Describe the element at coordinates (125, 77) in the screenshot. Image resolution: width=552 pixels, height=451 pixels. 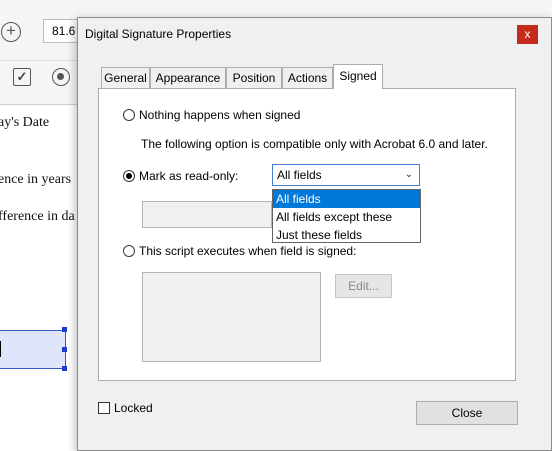
I see `tab-general: General` at that location.